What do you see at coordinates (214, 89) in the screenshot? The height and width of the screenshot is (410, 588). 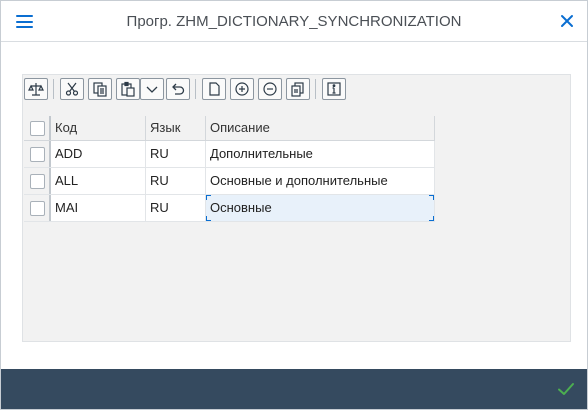 I see `new-entry-button` at bounding box center [214, 89].